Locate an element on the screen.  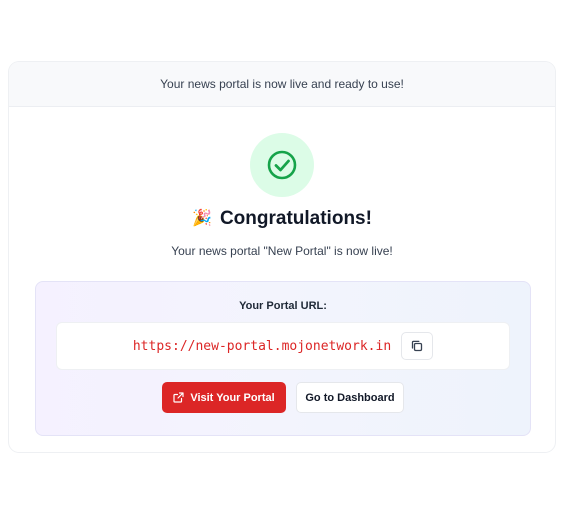
party-popper-icon: 🎉 is located at coordinates (202, 218).